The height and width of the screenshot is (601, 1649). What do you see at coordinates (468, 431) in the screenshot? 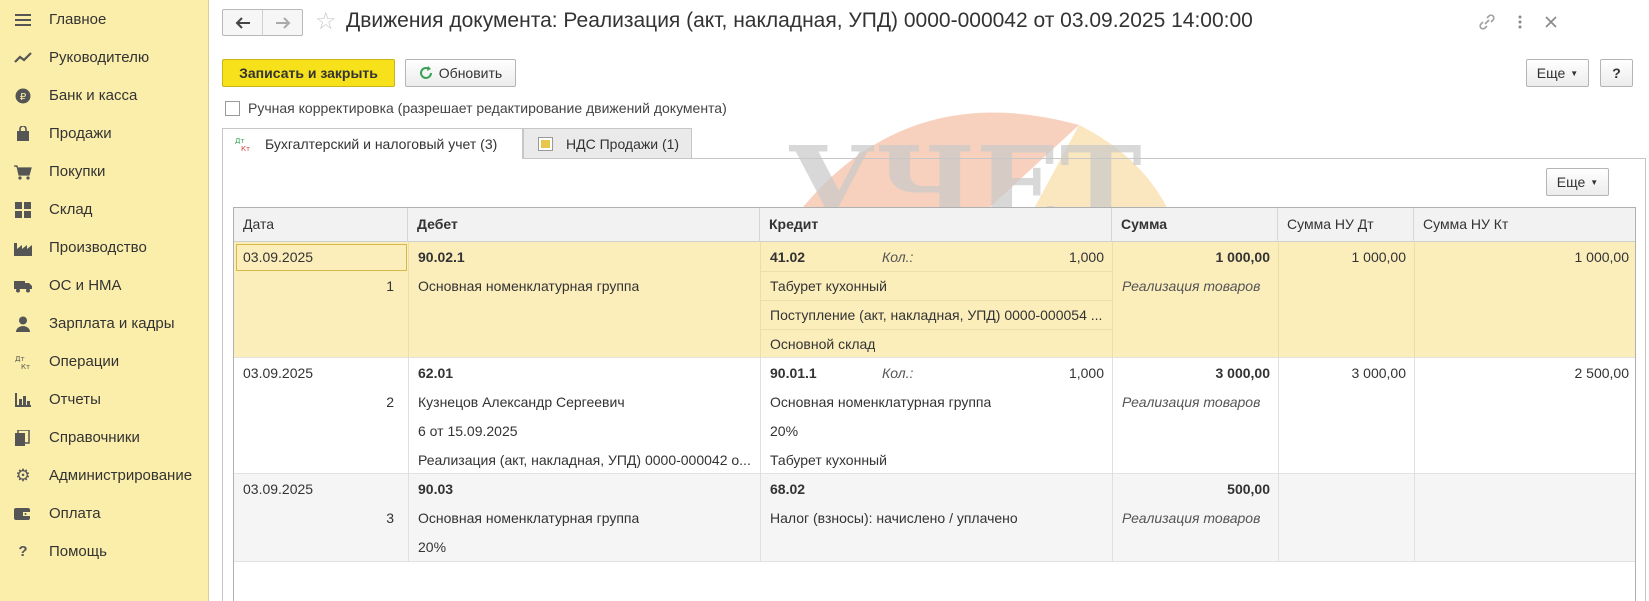
I see `debit-subconto: 6 от 15.09.2025` at bounding box center [468, 431].